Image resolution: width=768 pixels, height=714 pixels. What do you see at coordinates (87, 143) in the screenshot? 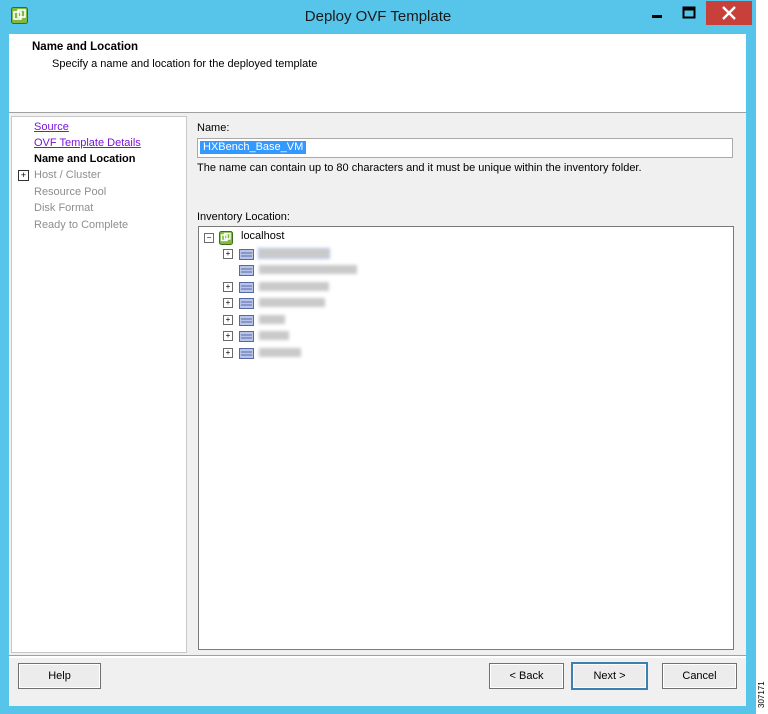
I see `step-ovf-template-details: OVF Template Details` at bounding box center [87, 143].